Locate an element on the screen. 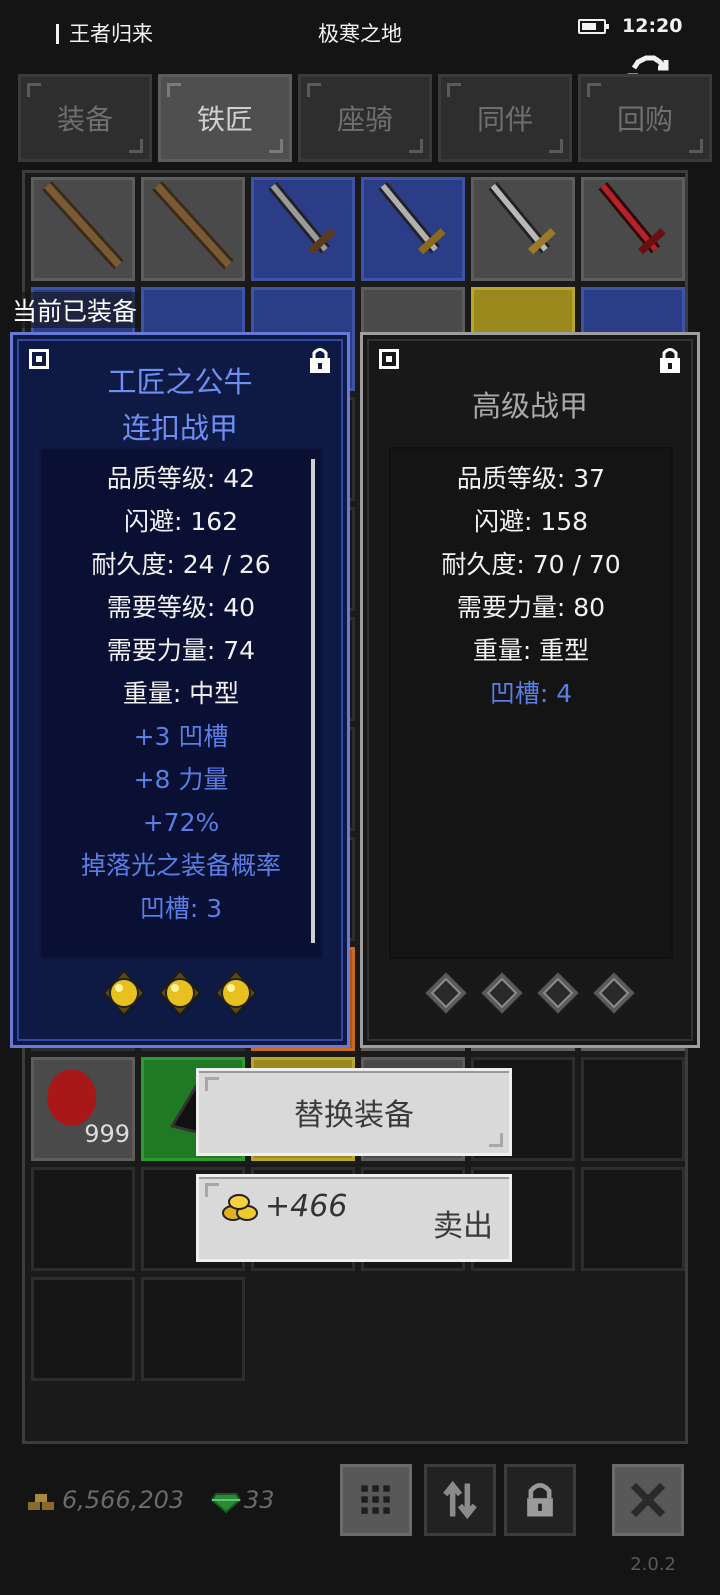 The height and width of the screenshot is (1595, 720). stat-line: 重量: 中型 is located at coordinates (181, 693).